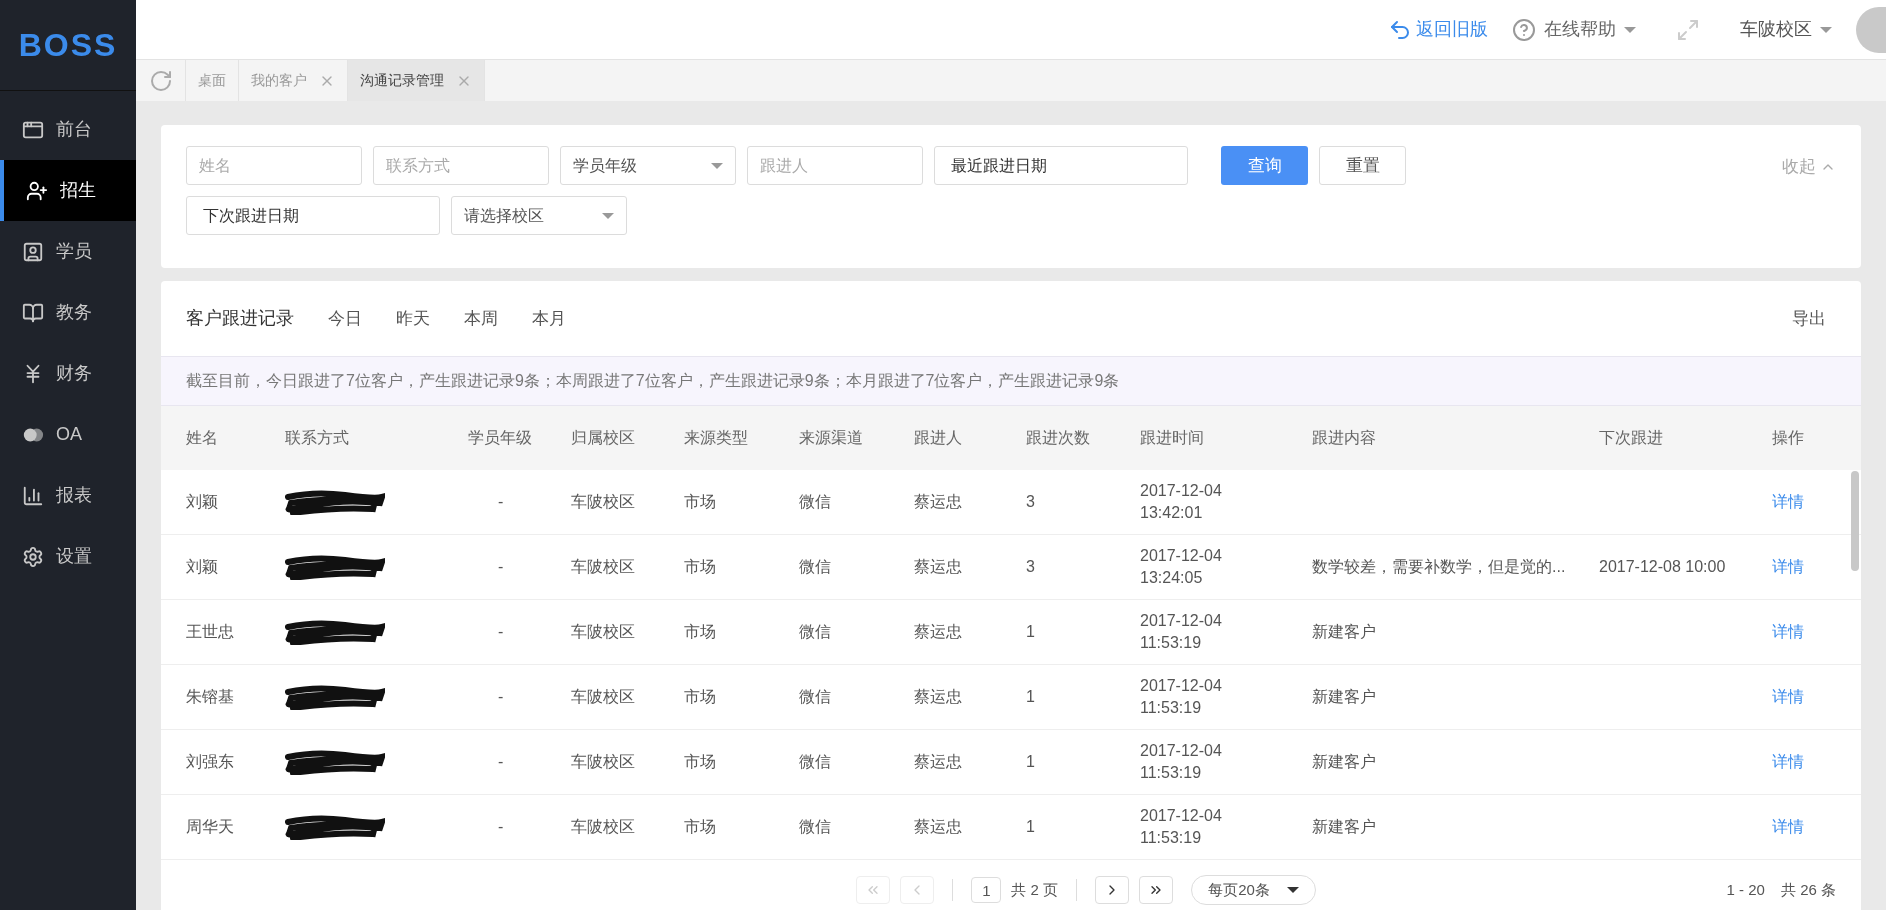 This screenshot has height=910, width=1886. Describe the element at coordinates (653, 381) in the screenshot. I see `summary-text: 截至目前，今日跟进了7位客户，产生跟进记录9条；本周跟进了7位客户，产生跟进记录9条；本月跟进了7位客户，产生跟进记录9条` at that location.